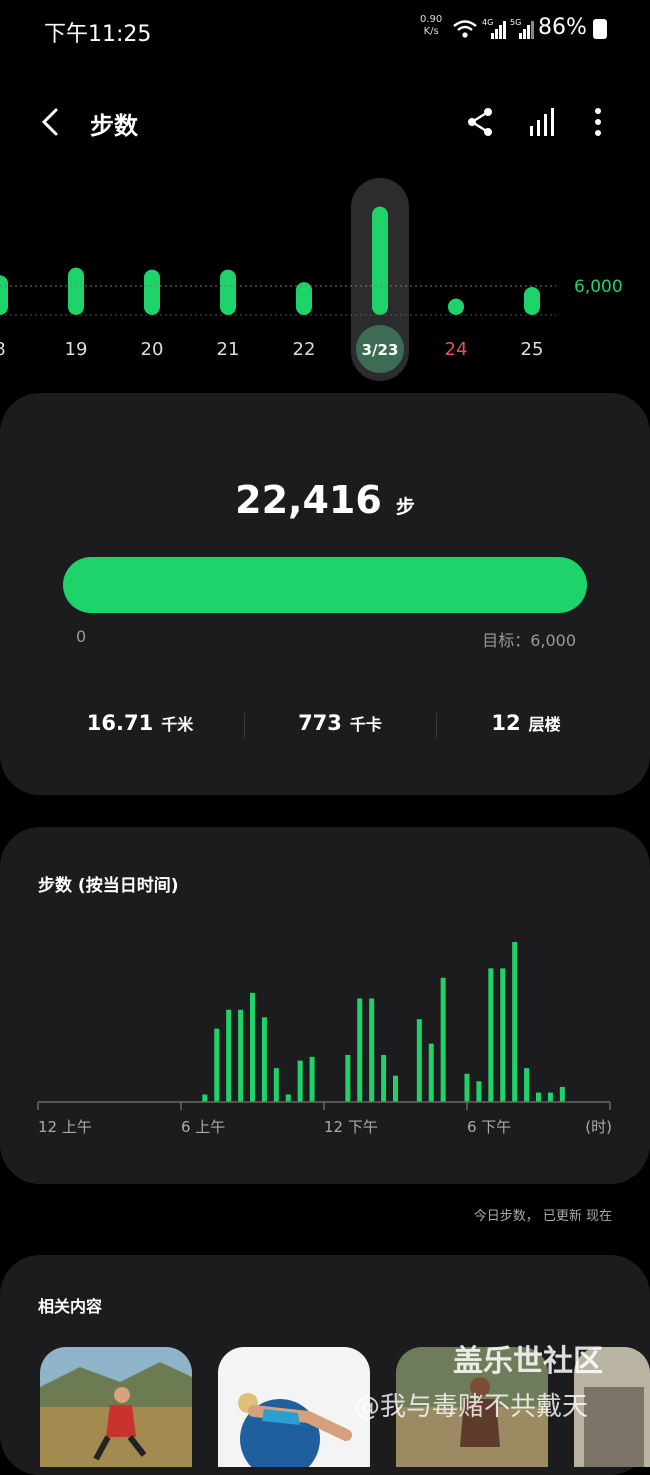  I want to click on x-tick-label: 6 下午, so click(489, 1127).